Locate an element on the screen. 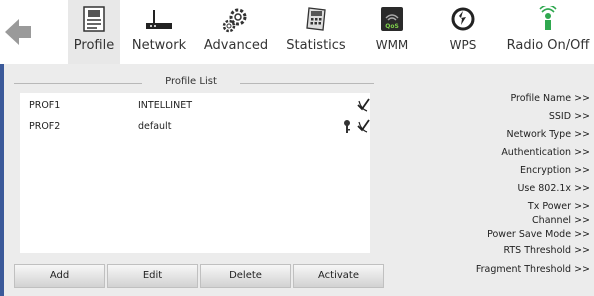  tab-wps: WPS is located at coordinates (463, 32).